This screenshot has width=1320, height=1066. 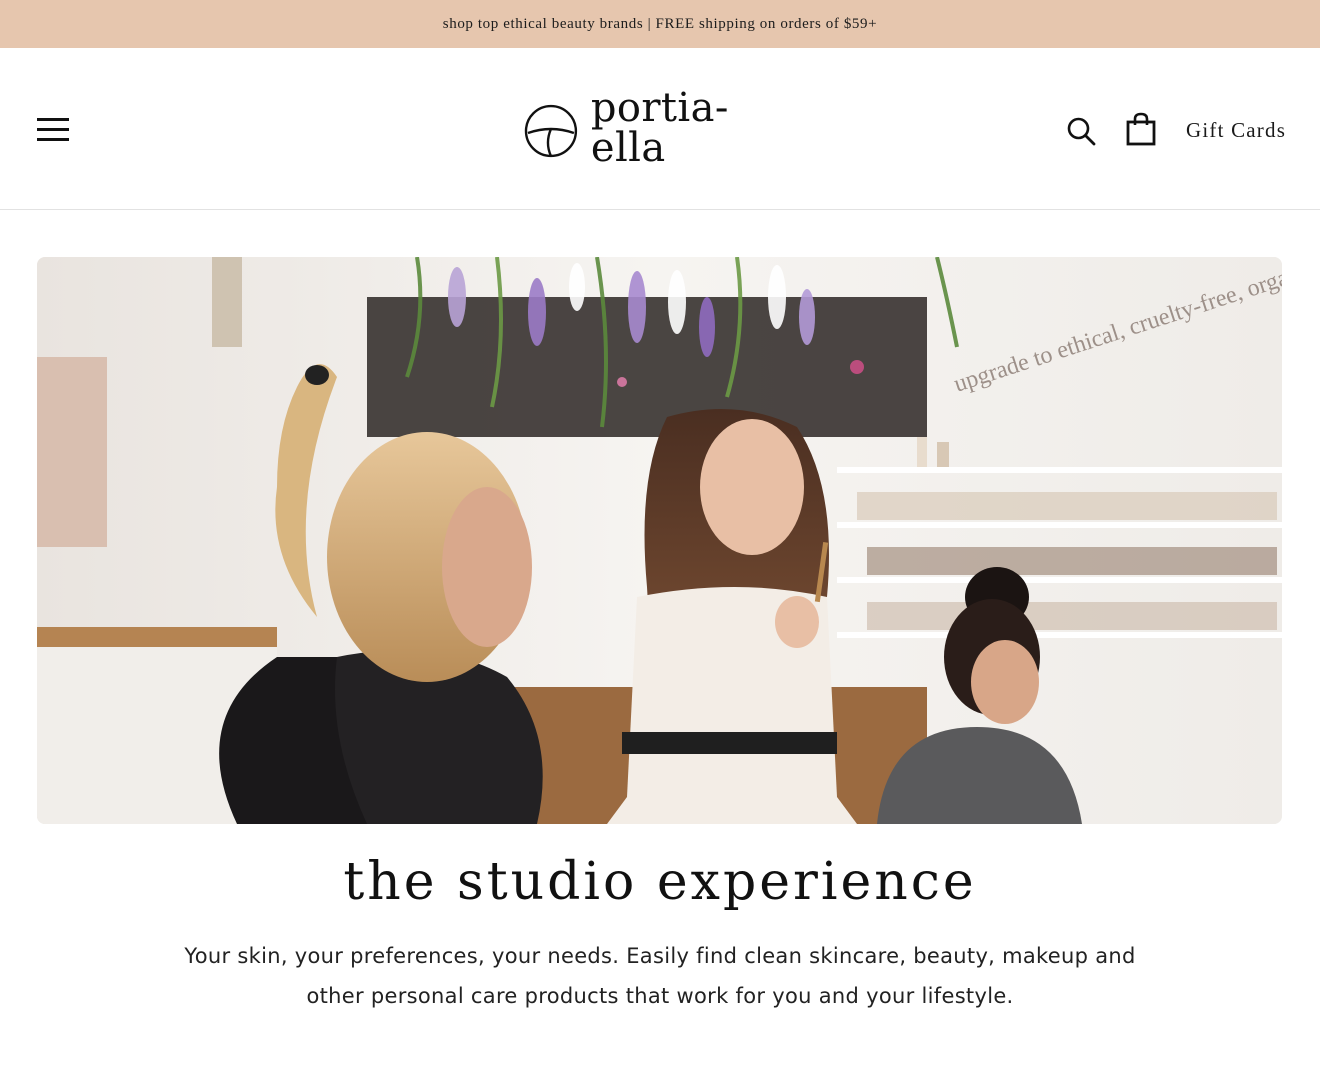 What do you see at coordinates (551, 131) in the screenshot?
I see `logo-mark-icon` at bounding box center [551, 131].